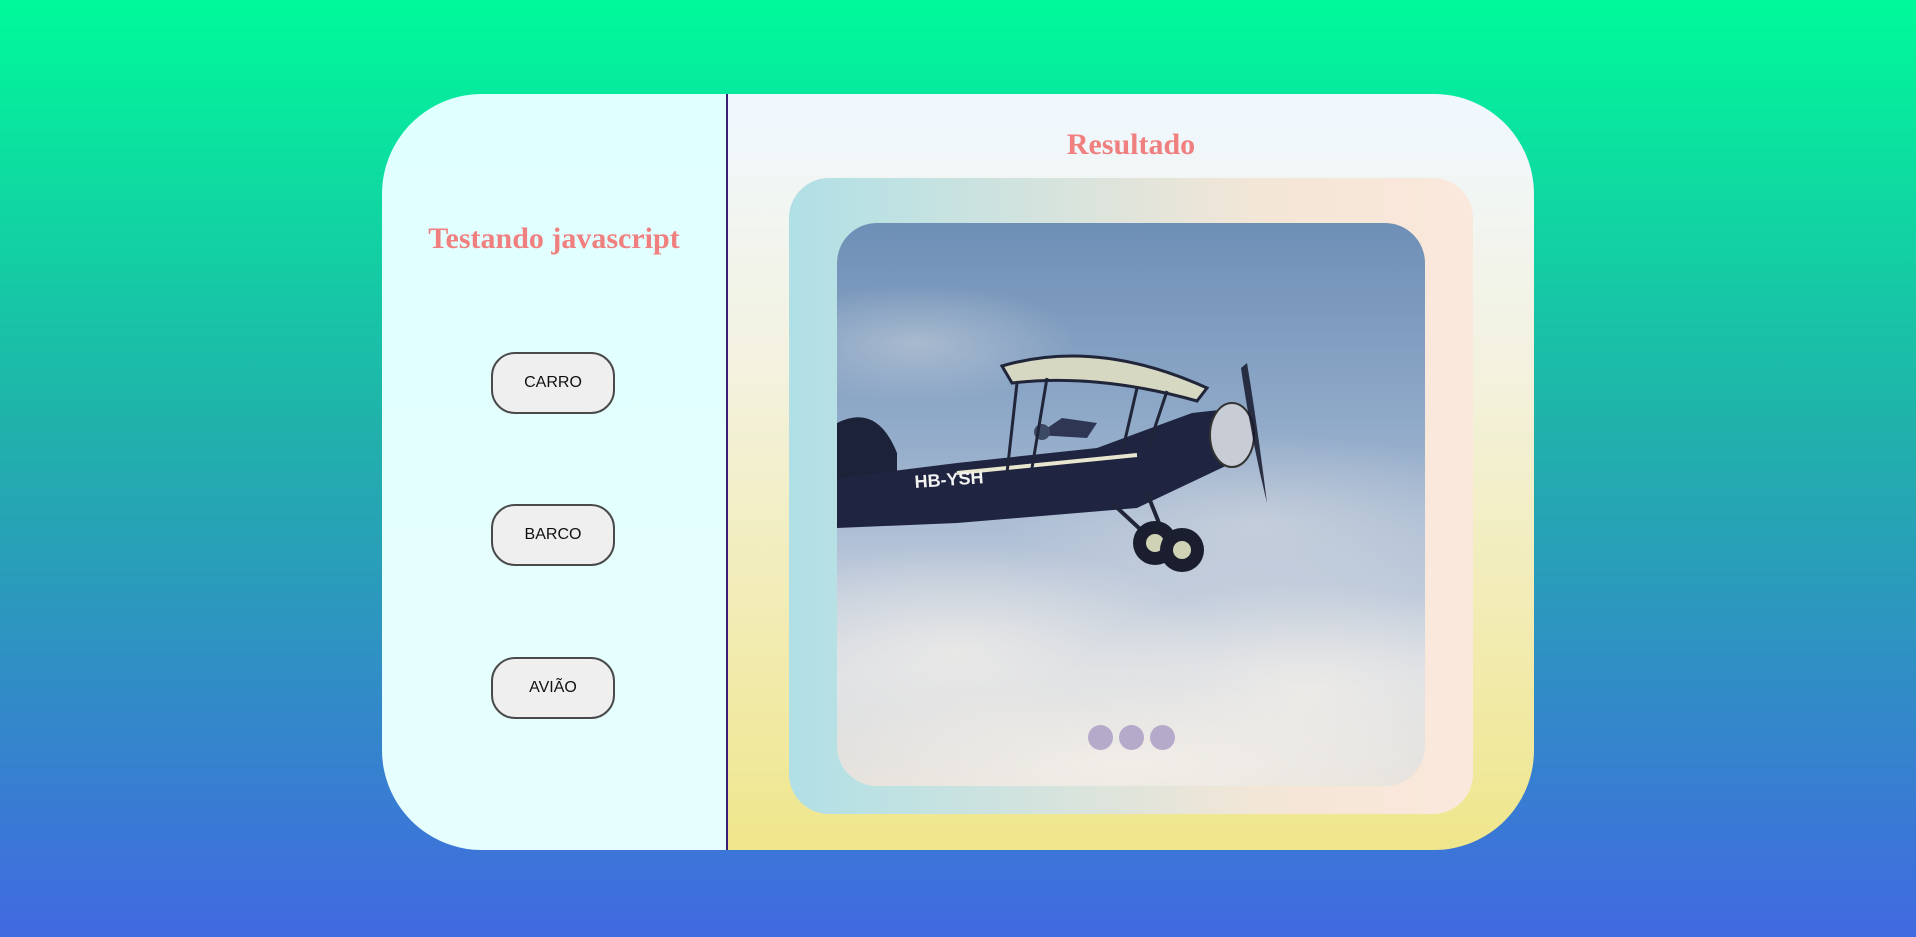 The image size is (1916, 937). What do you see at coordinates (555, 472) in the screenshot?
I see `left-panel: Testando javascript CARRO BARCO AVIÃO` at bounding box center [555, 472].